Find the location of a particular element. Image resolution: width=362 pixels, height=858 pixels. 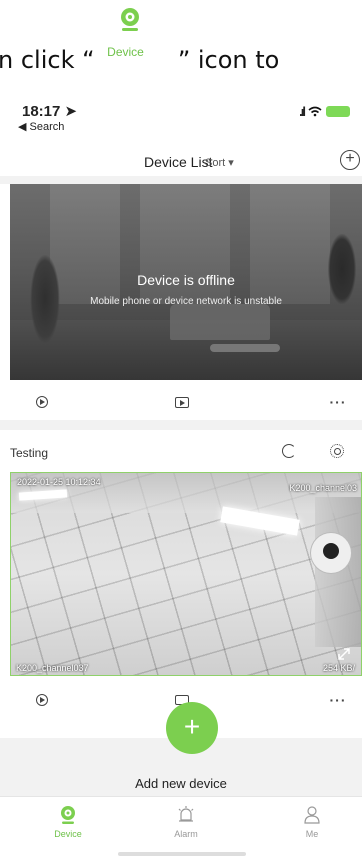

back-to-search-link: ◀ Search is located at coordinates (41, 126).